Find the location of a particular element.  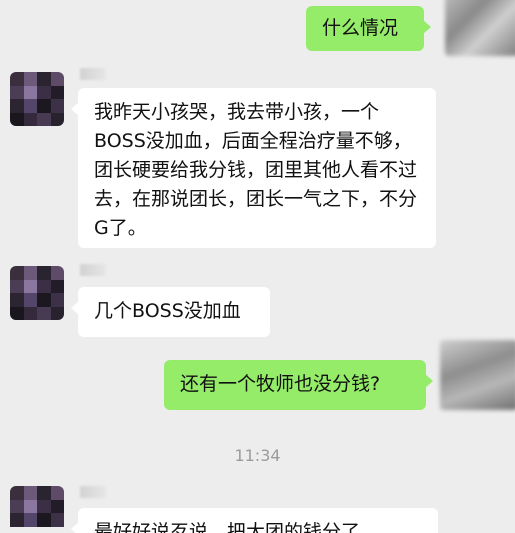

message-text: 几个BOSS没加血 is located at coordinates (167, 311).